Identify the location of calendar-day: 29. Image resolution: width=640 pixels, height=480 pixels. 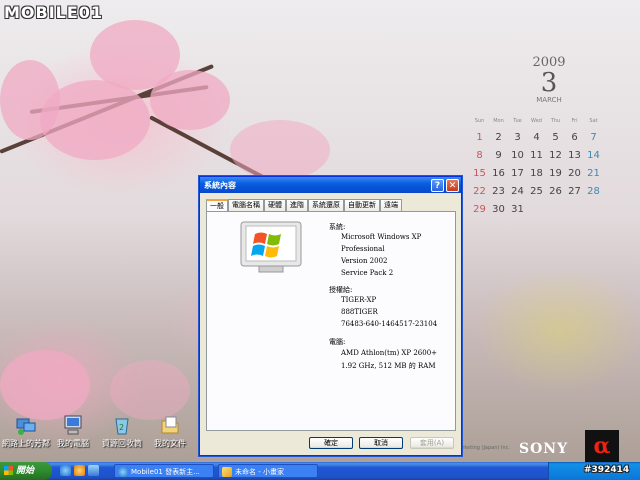
(479, 209).